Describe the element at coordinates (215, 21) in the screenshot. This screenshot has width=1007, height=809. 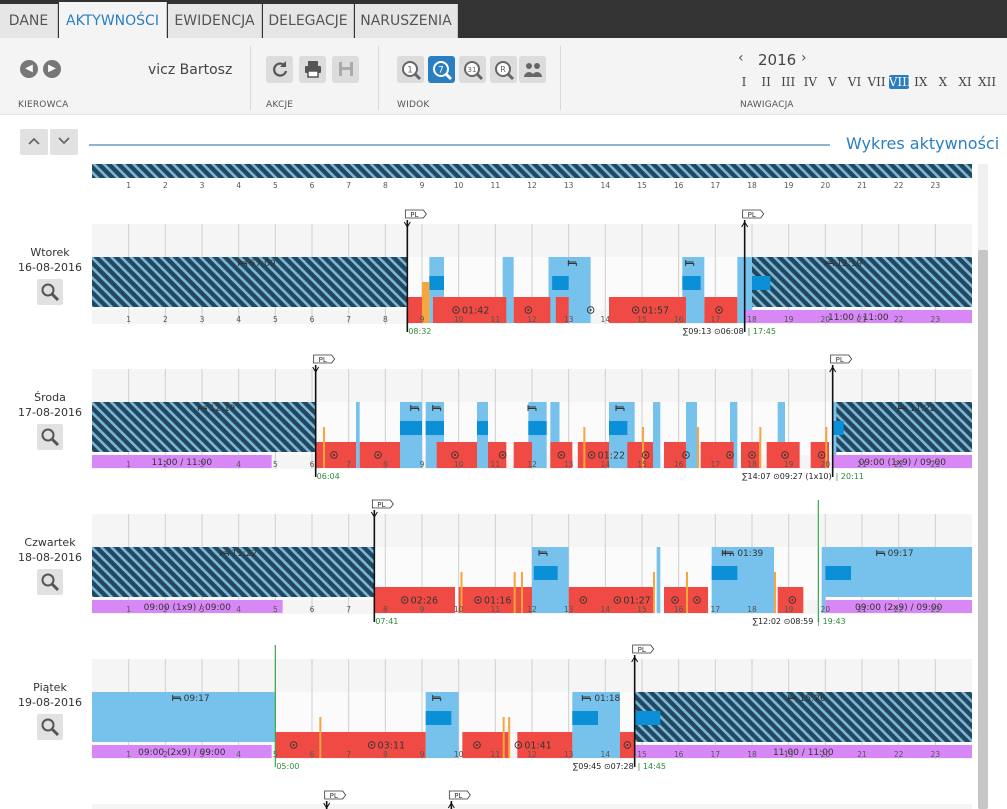
I see `tab-ewidencja: EWIDENCJA` at that location.